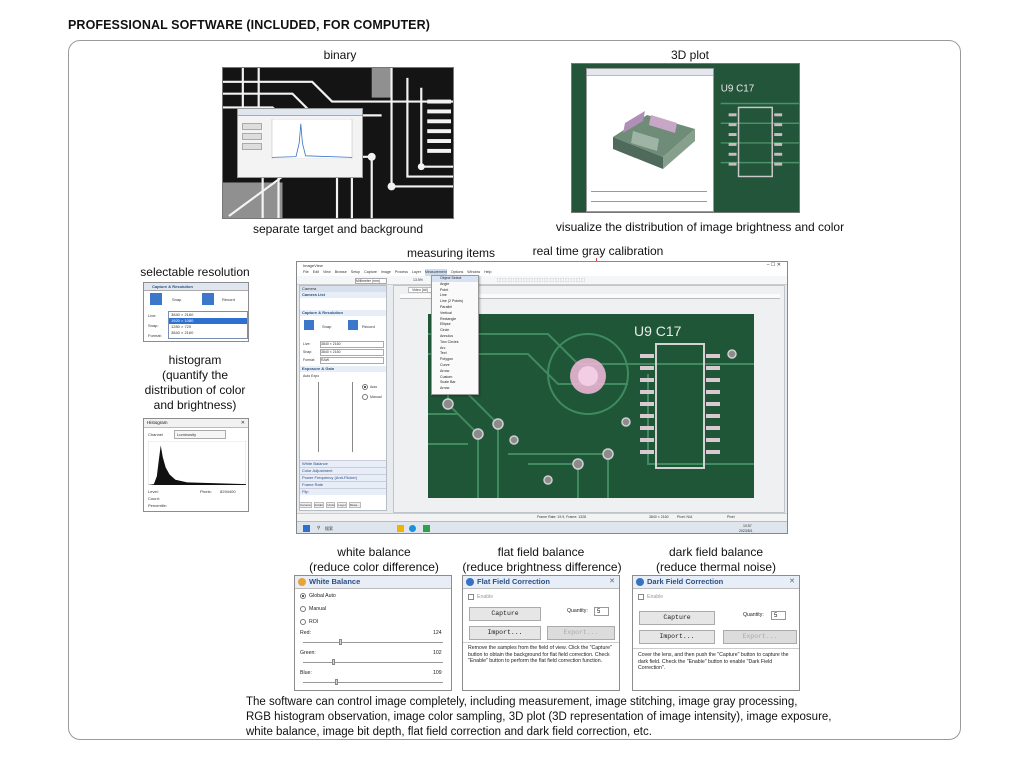 The image size is (1024, 768). Describe the element at coordinates (314, 622) in the screenshot. I see `roi-label: ROI` at that location.